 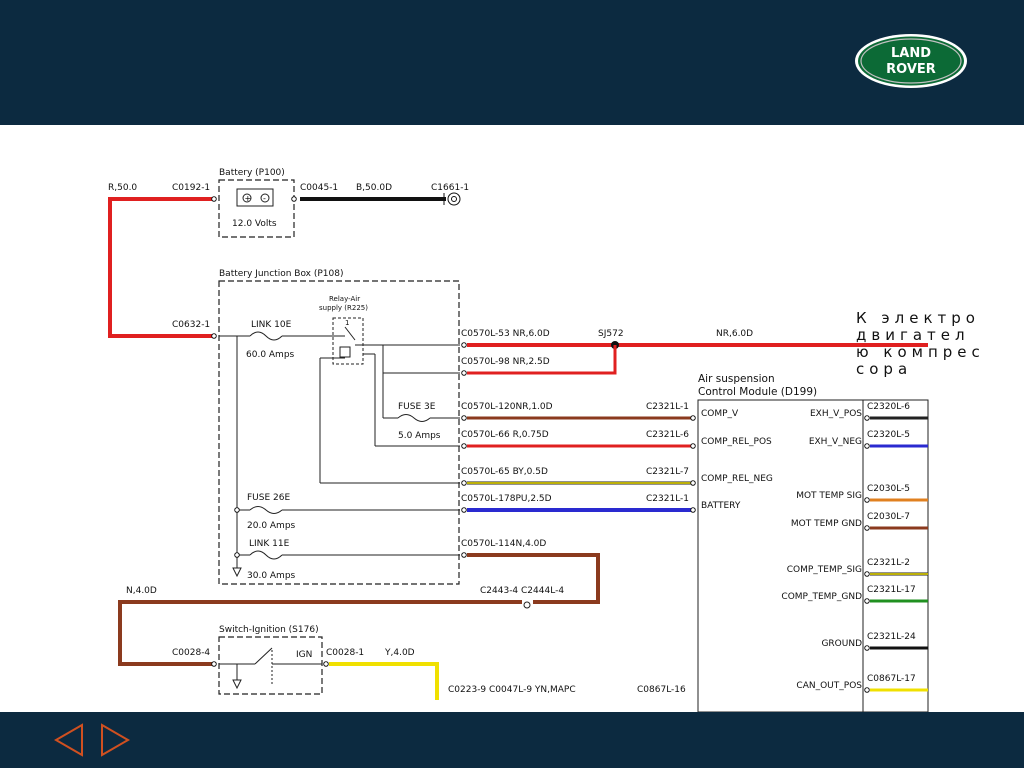 What do you see at coordinates (344, 299) in the screenshot?
I see `svg-text: Relay-Air` at bounding box center [344, 299].